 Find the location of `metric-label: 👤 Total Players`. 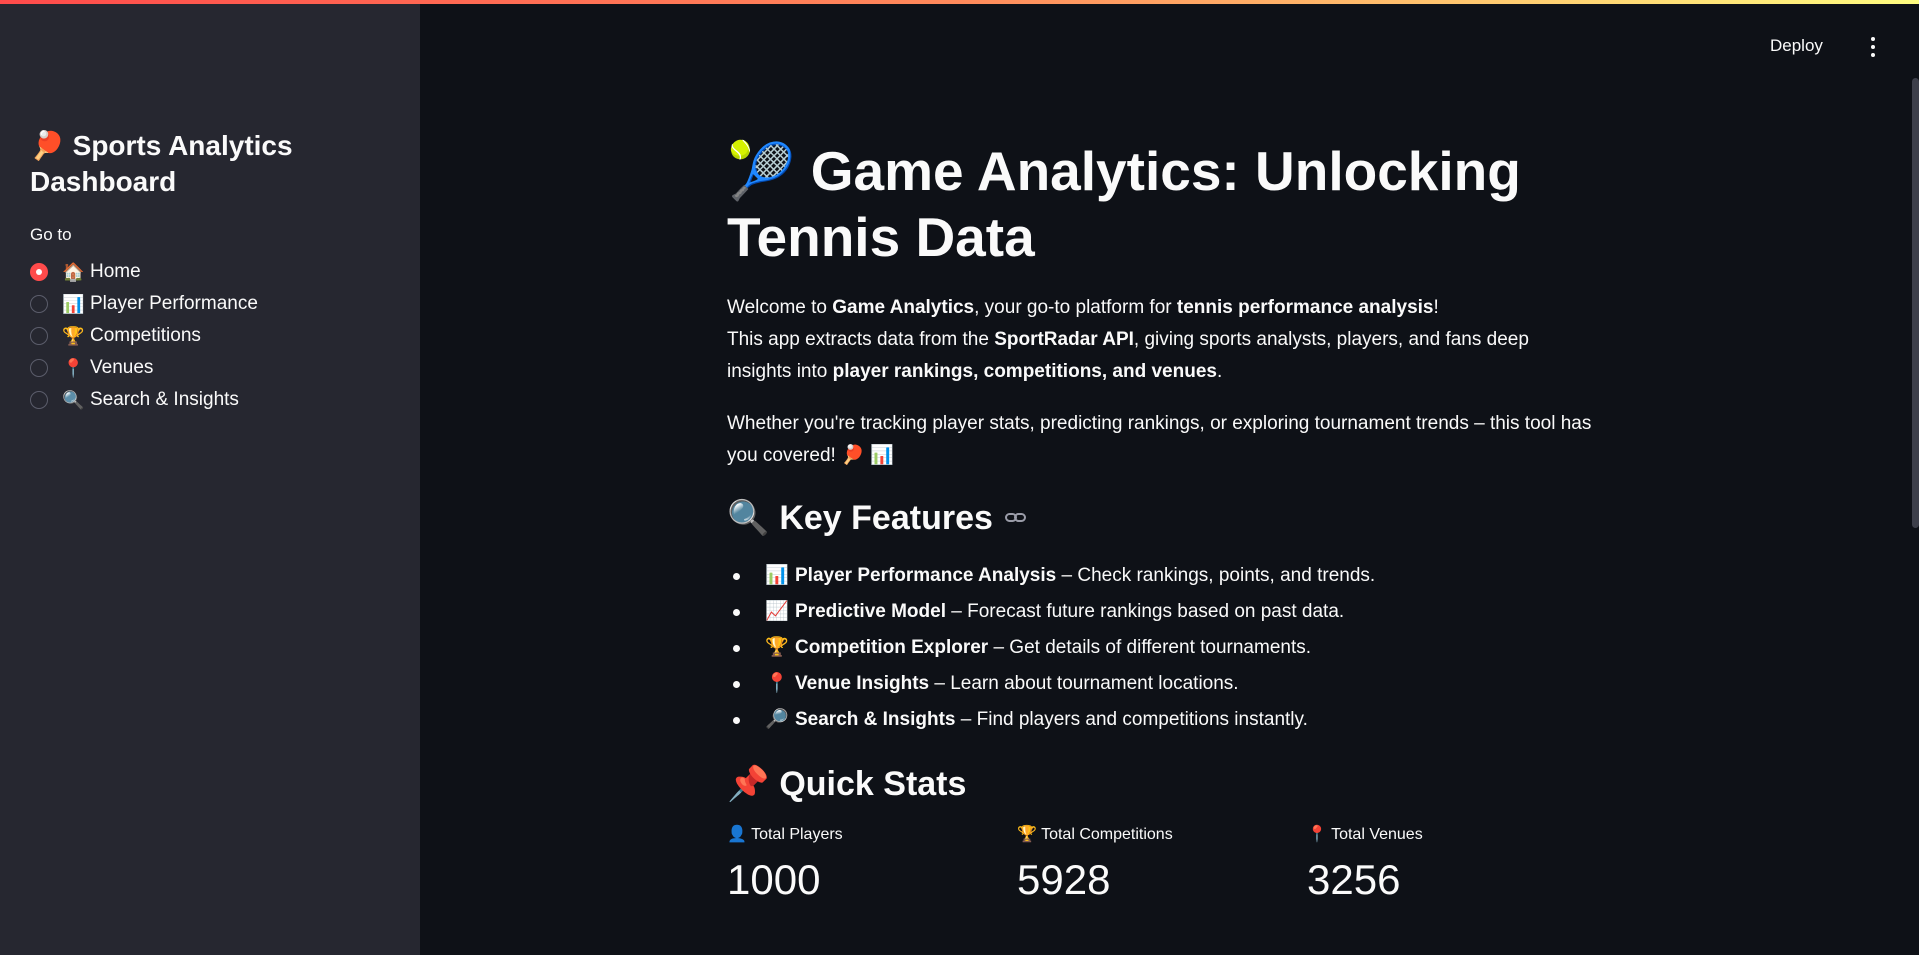

metric-label: 👤 Total Players is located at coordinates (872, 835).